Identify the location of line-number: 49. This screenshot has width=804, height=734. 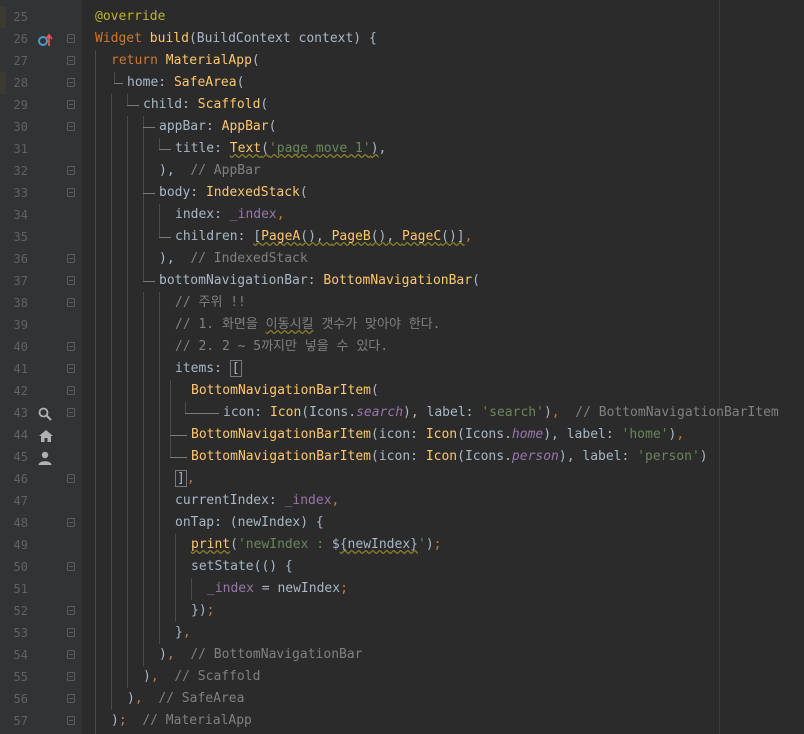
(20, 545).